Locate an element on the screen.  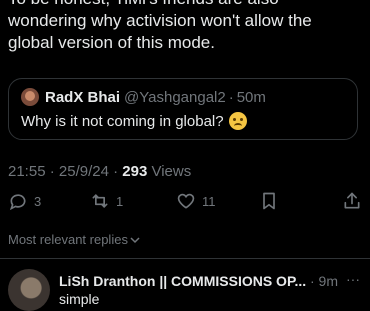
chevron-down-icon is located at coordinates (135, 239).